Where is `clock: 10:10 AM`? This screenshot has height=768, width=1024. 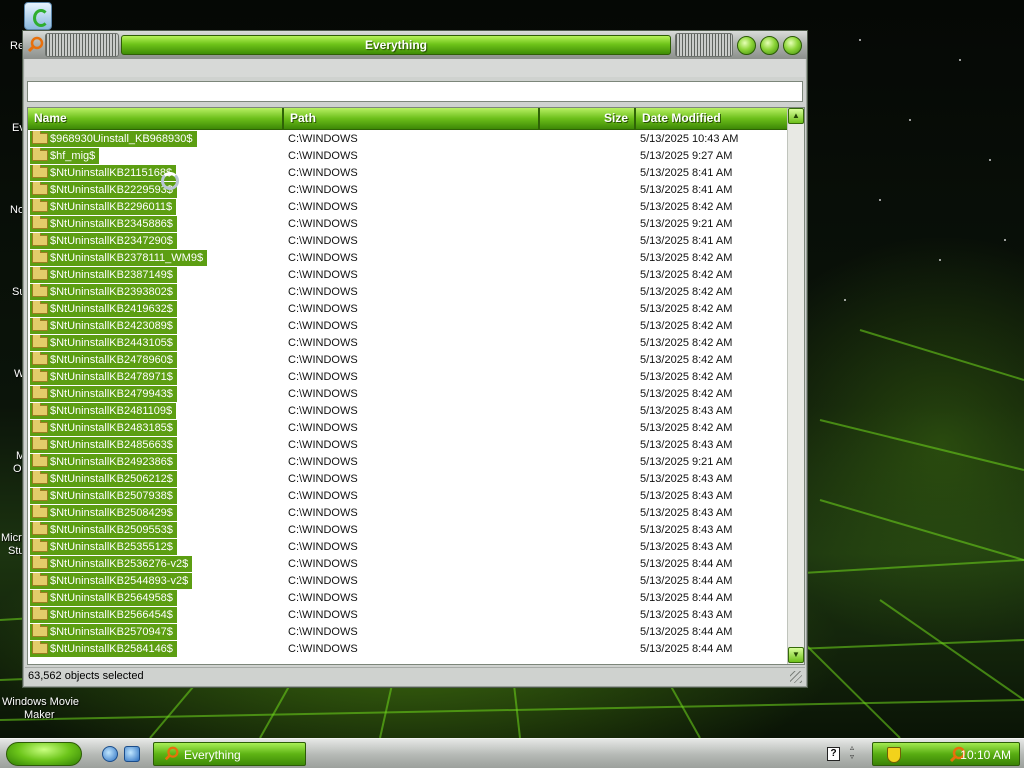
clock: 10:10 AM is located at coordinates (985, 755).